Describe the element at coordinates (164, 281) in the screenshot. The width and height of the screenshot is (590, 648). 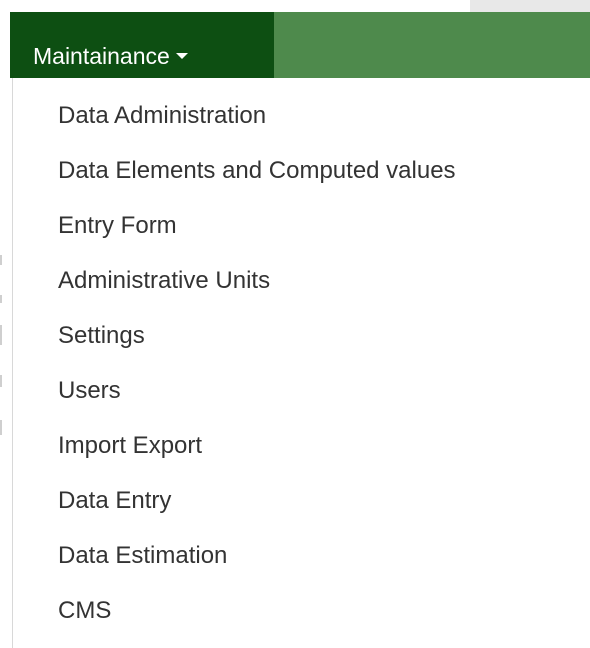
I see `menu-item-administrative-units: Administrative Units` at that location.